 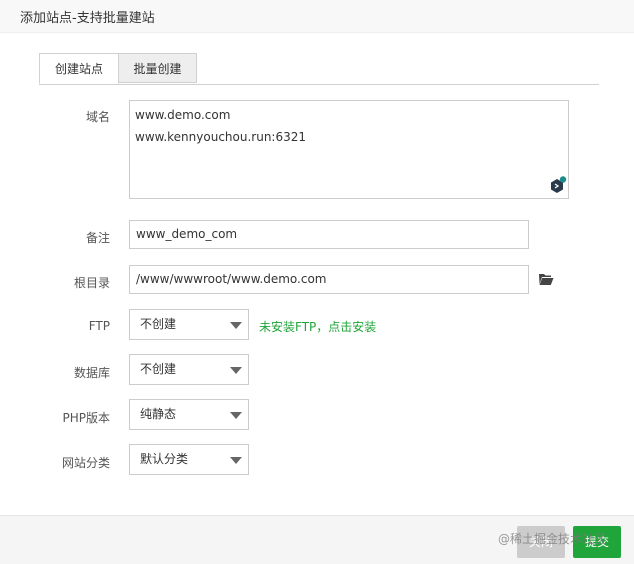 I want to click on php-version-label: PHP版本, so click(x=86, y=418).